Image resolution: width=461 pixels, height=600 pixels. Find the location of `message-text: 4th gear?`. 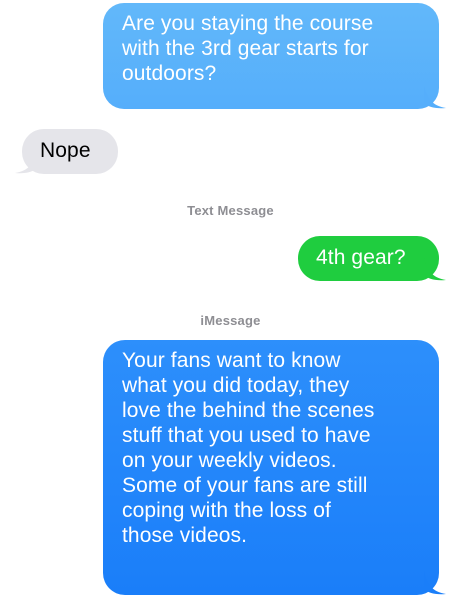

message-text: 4th gear? is located at coordinates (361, 257).